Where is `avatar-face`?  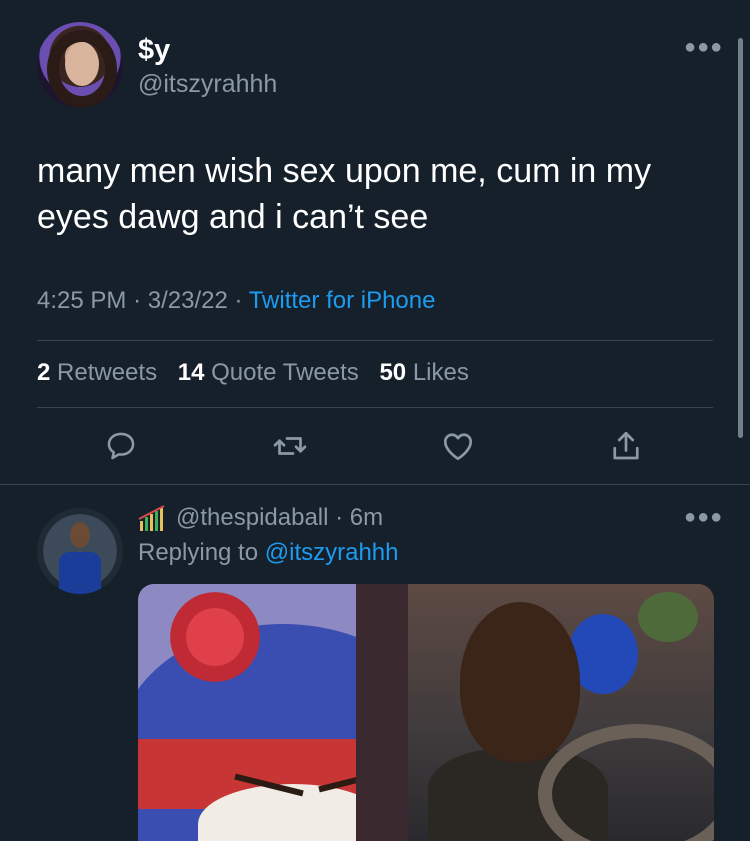 avatar-face is located at coordinates (82, 64).